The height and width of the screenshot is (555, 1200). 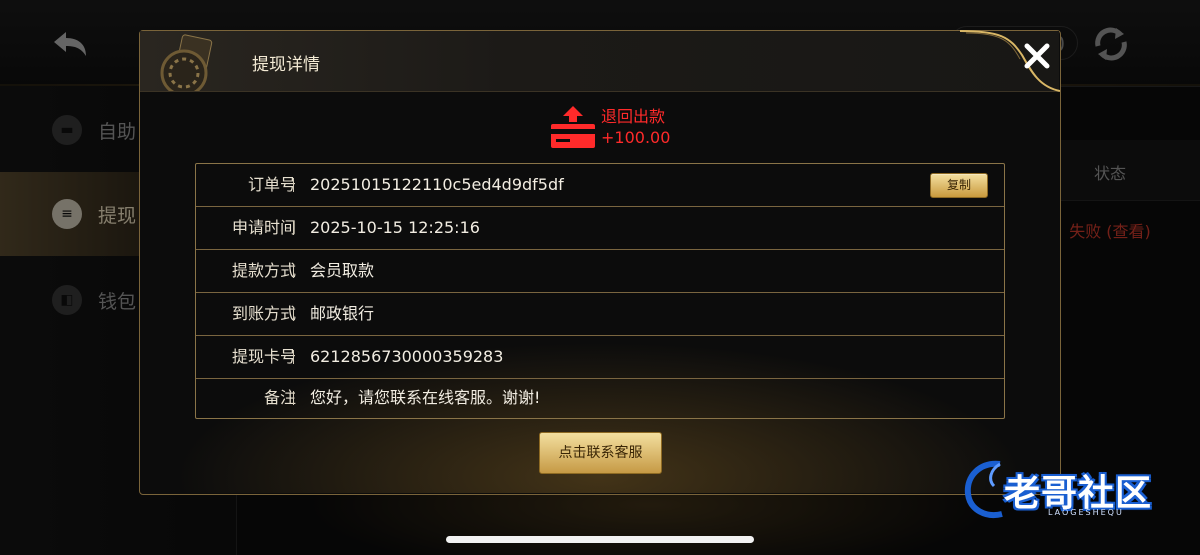 What do you see at coordinates (1075, 491) in the screenshot?
I see `watermark-logo: 老哥社区 LAOGESHEQU` at bounding box center [1075, 491].